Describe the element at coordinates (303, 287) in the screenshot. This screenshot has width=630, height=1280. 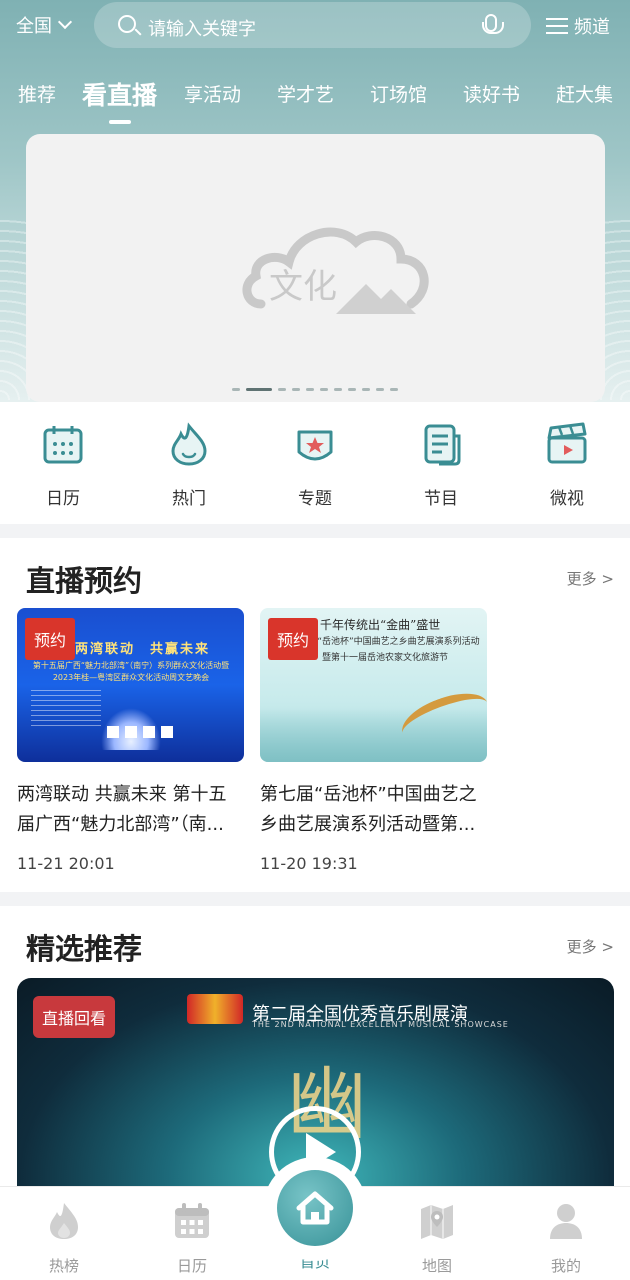
I see `logo-text: 文化` at that location.